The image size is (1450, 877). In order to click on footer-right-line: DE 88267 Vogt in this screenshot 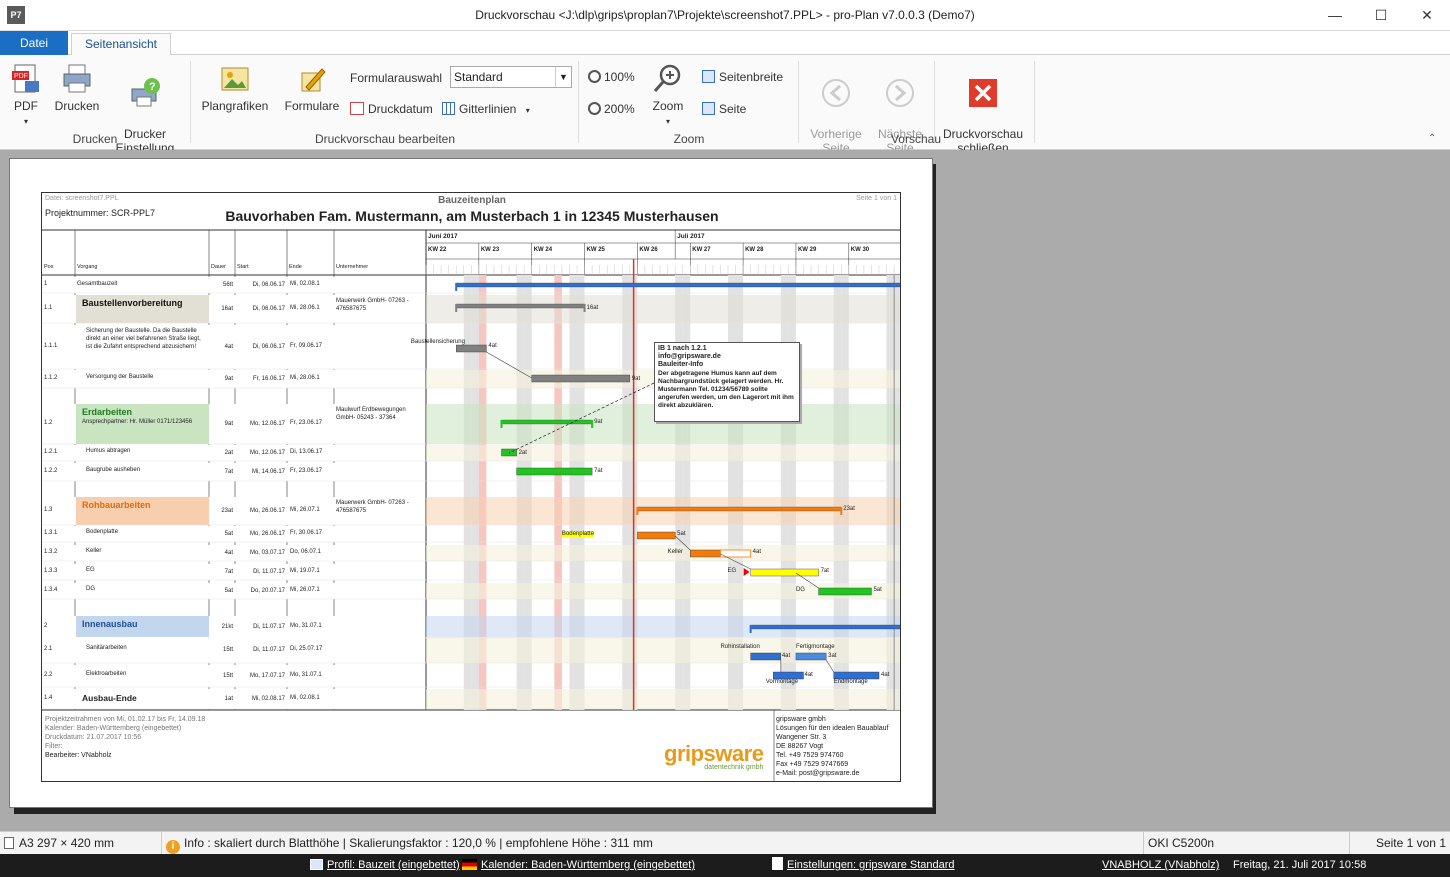, I will do `click(800, 746)`.